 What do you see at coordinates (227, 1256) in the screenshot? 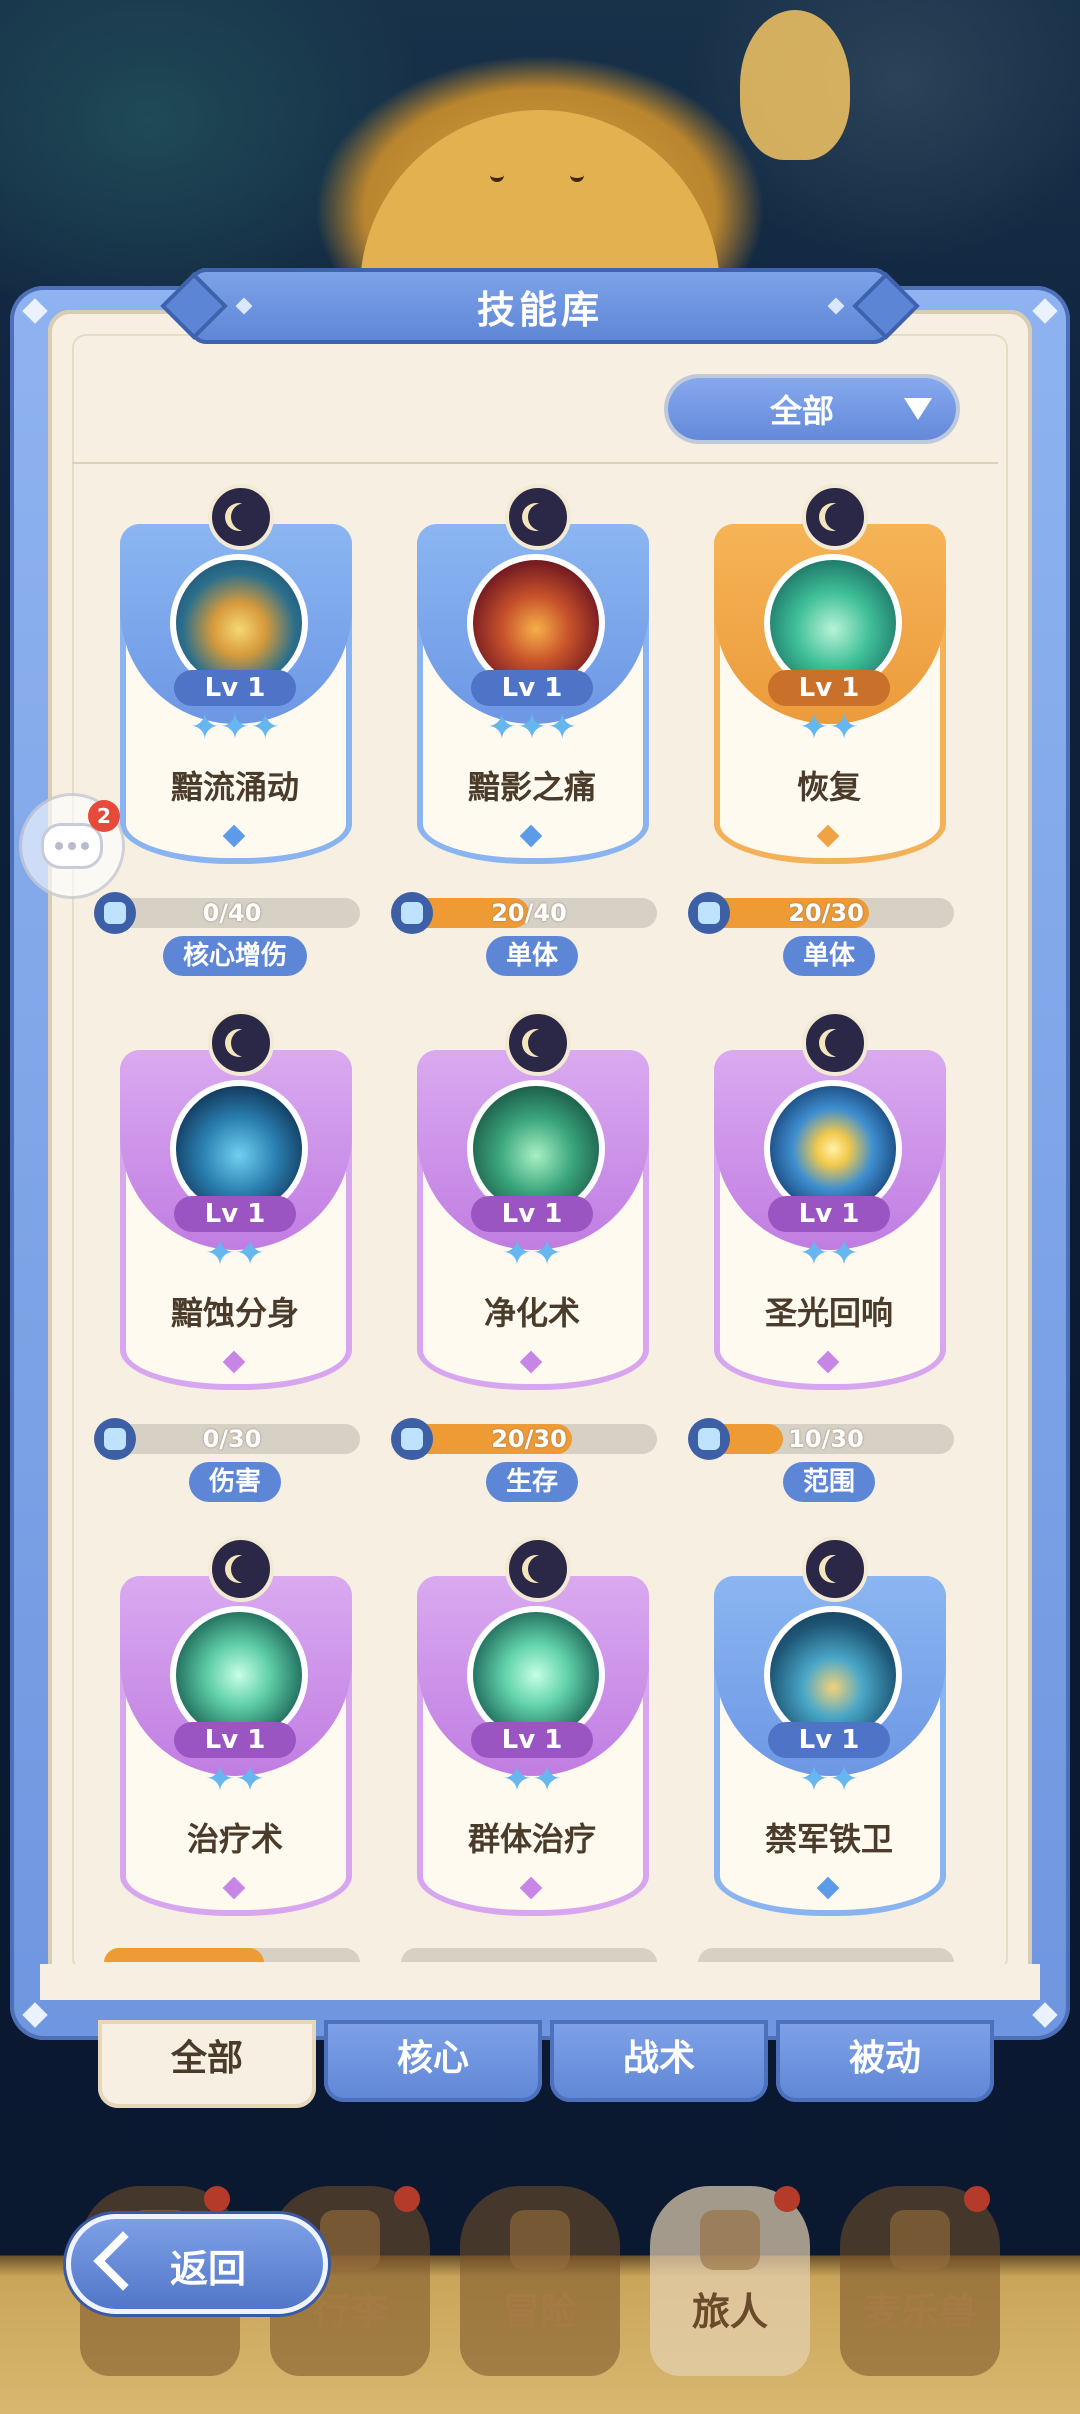
I see `skill-card: Lv 1 ✦✦ 黯蚀分身 0/30 伤害` at bounding box center [227, 1256].